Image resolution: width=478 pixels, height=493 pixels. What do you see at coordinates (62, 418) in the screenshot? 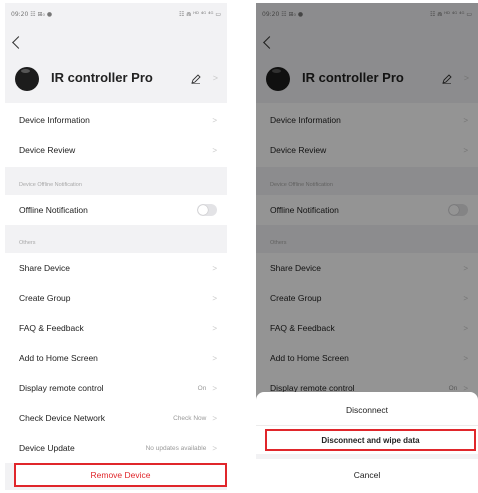
I see `check-network-label: Check Device Network` at bounding box center [62, 418].